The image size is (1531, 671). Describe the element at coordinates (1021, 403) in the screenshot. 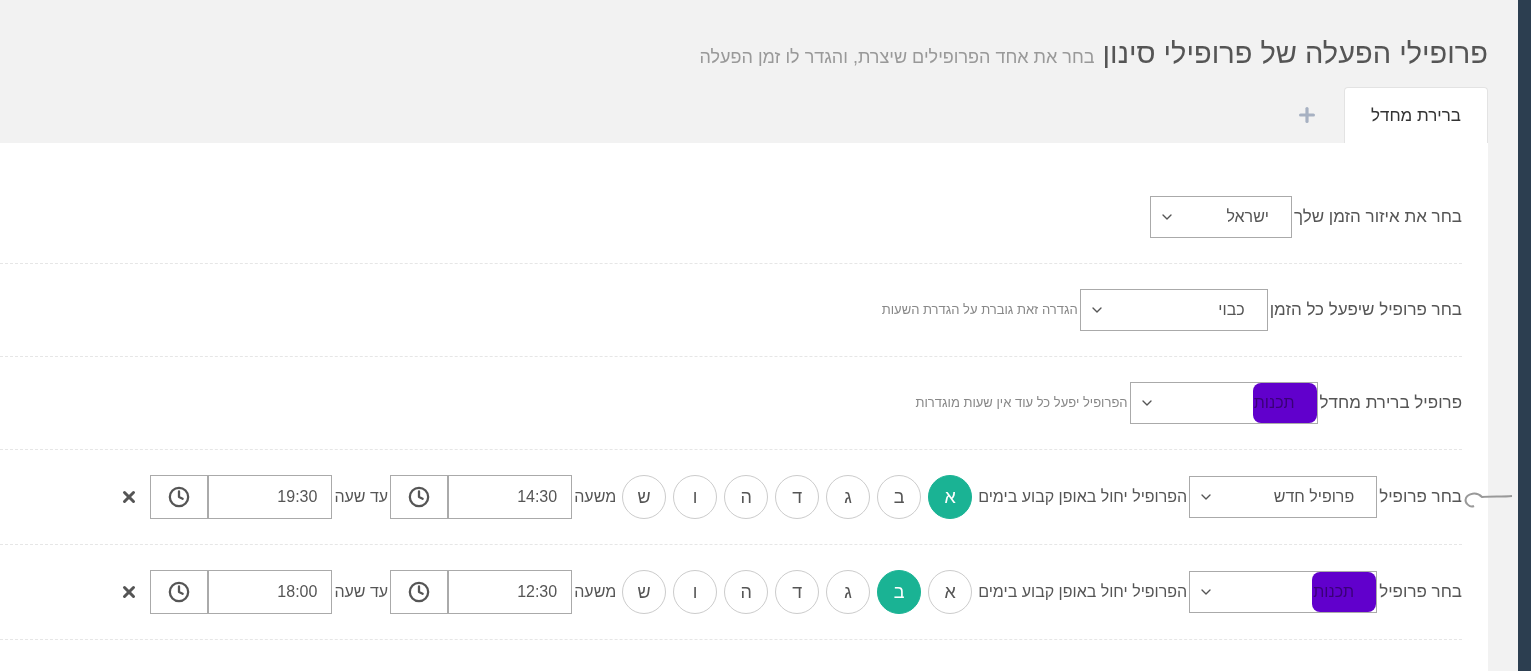

I see `setting-hint: הפרופיל יפעל כל עוד אין שעות מוגדרות` at that location.